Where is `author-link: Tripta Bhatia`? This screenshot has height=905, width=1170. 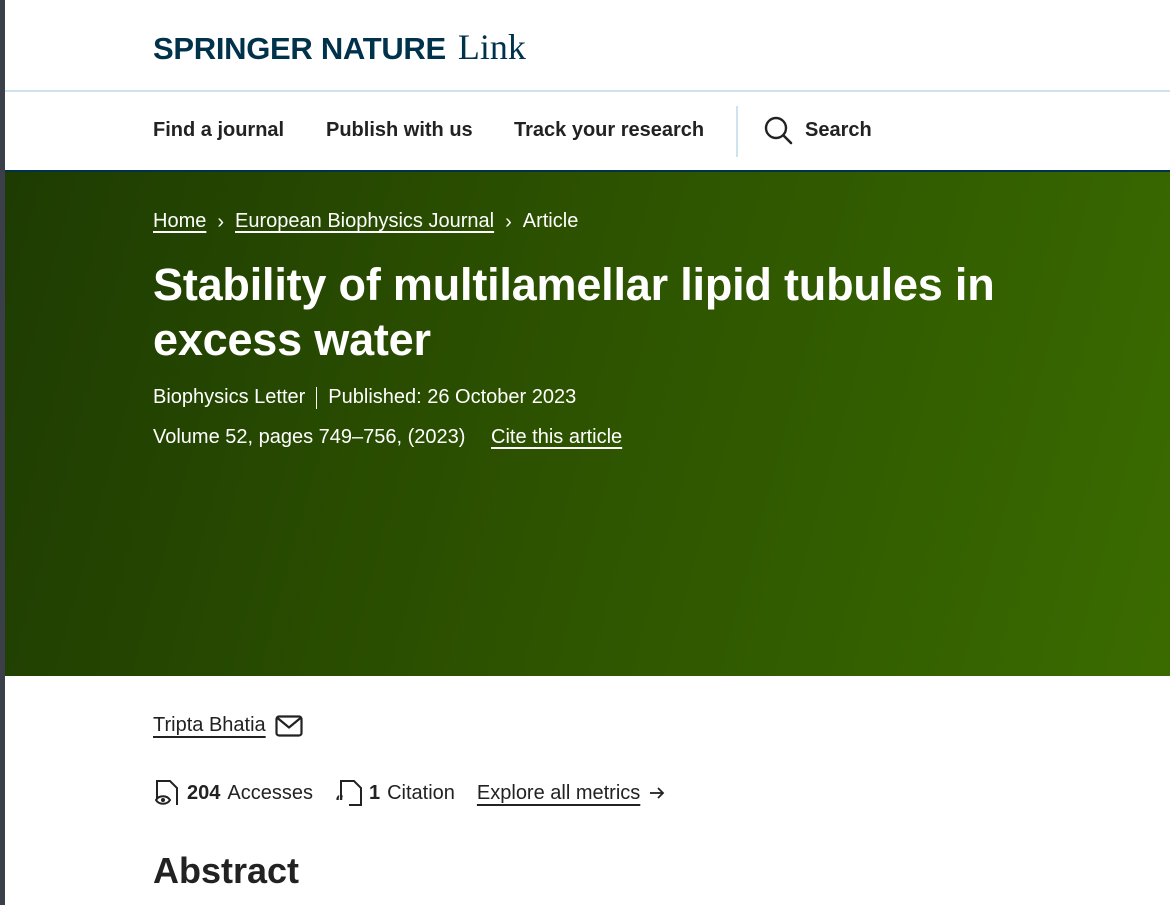
author-link: Tripta Bhatia is located at coordinates (209, 725).